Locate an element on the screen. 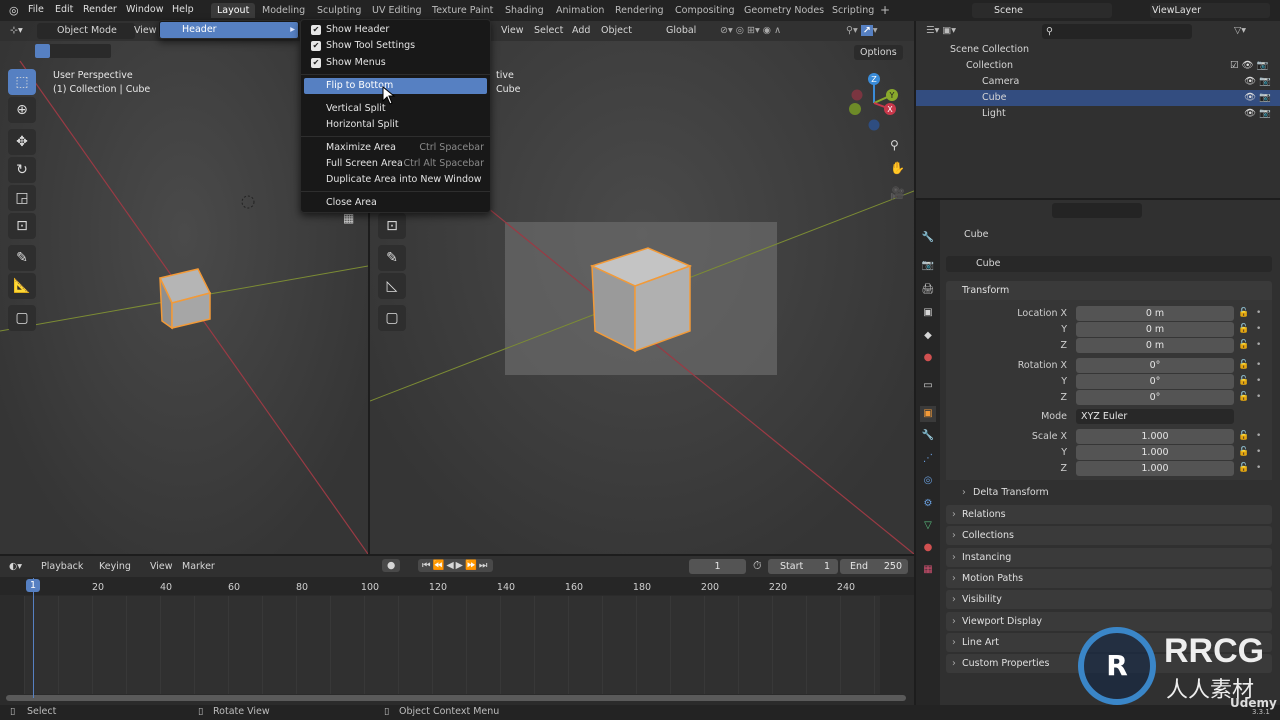  menu-file: File is located at coordinates (36, 9).